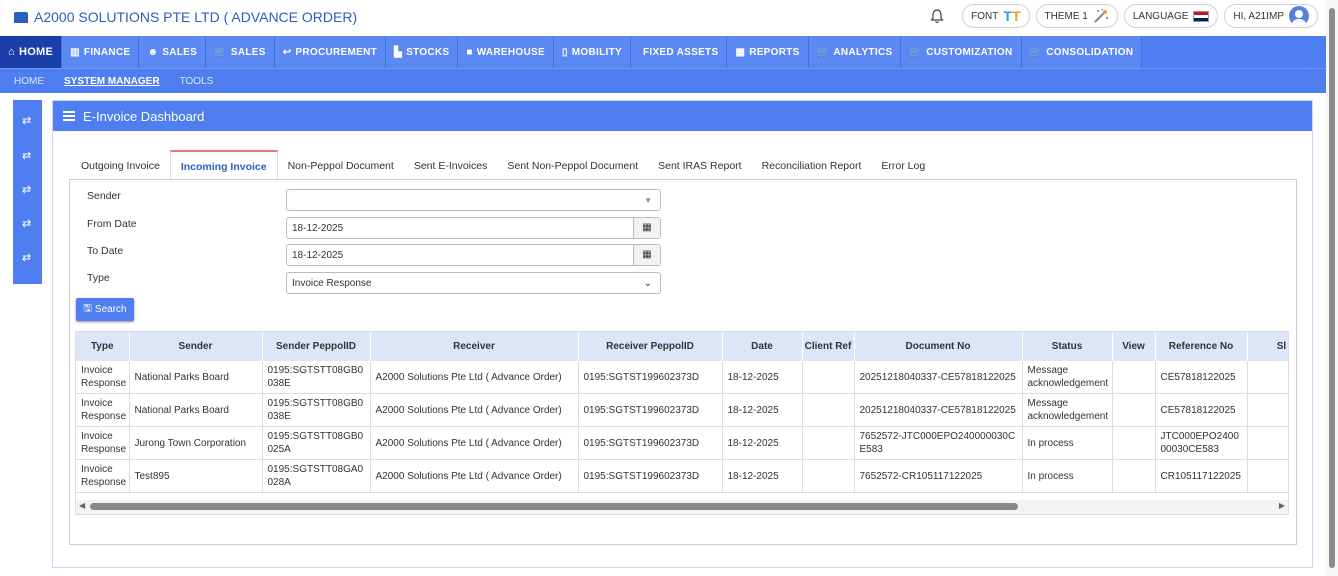 This screenshot has height=576, width=1338. I want to click on company-name: A2000 SOLUTIONS PTE LTD ( ADVANCE ORDER), so click(196, 17).